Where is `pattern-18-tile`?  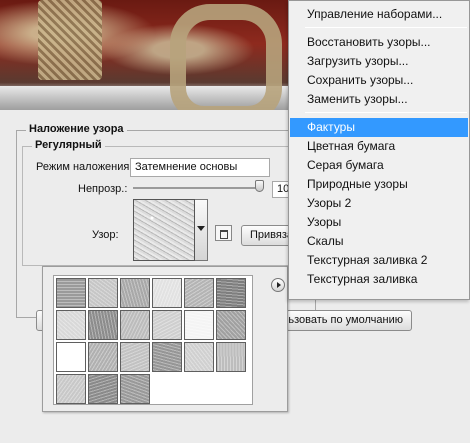
pattern-18-tile is located at coordinates (231, 357).